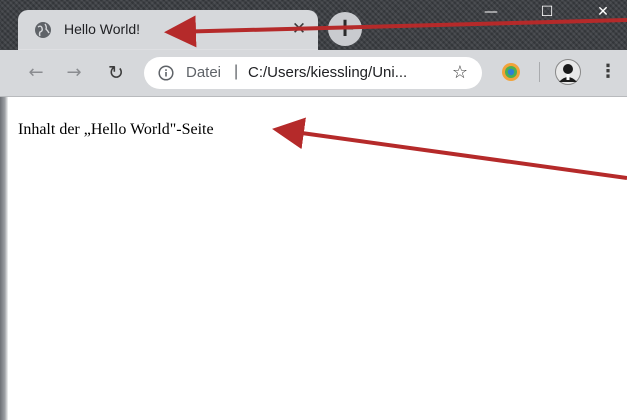 Image resolution: width=627 pixels, height=420 pixels. Describe the element at coordinates (603, 12) in the screenshot. I see `close-window-button: ✕` at that location.